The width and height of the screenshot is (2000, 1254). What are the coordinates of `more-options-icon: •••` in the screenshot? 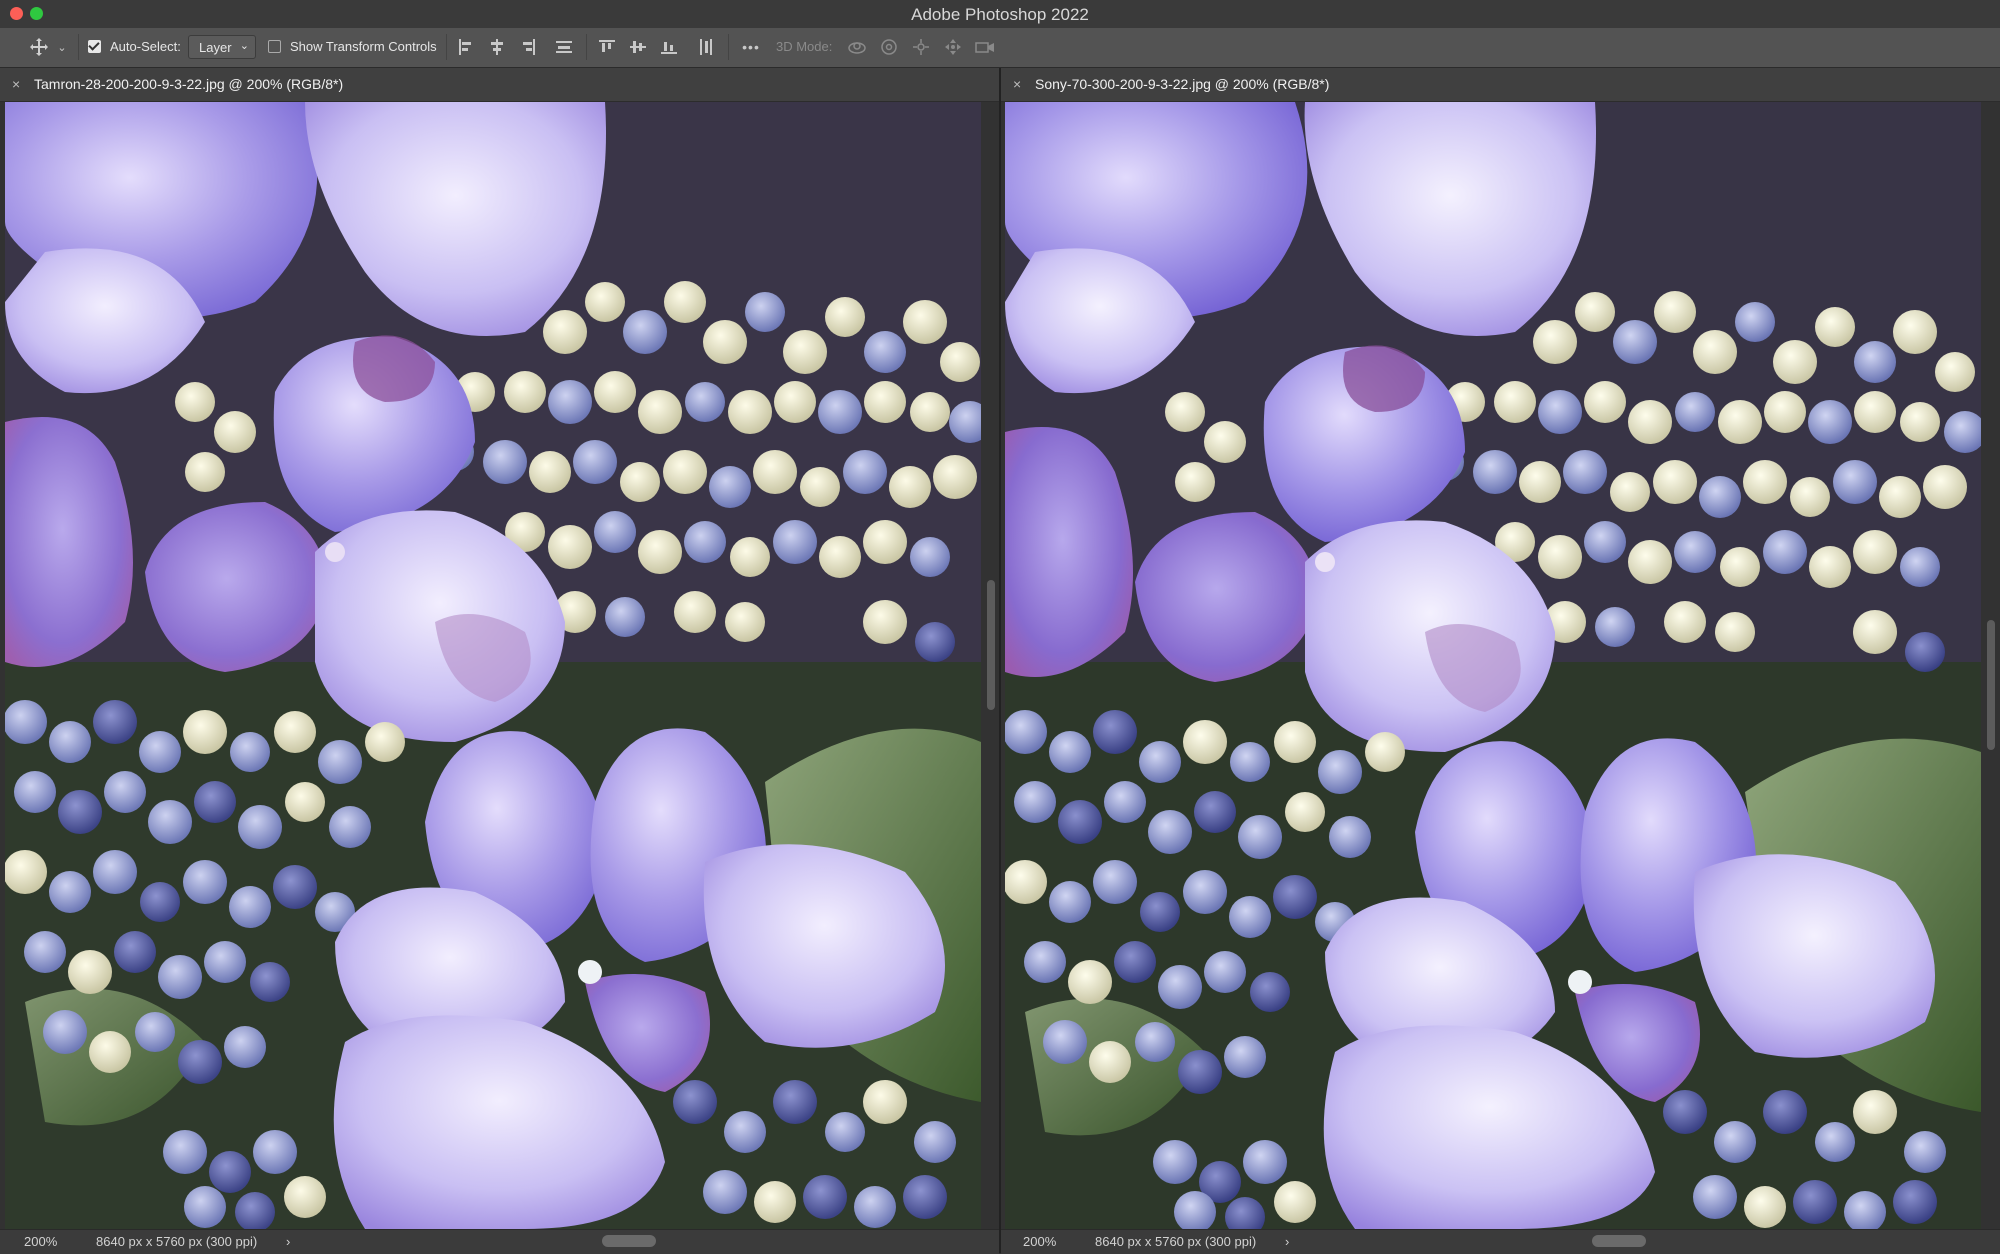 It's located at (751, 47).